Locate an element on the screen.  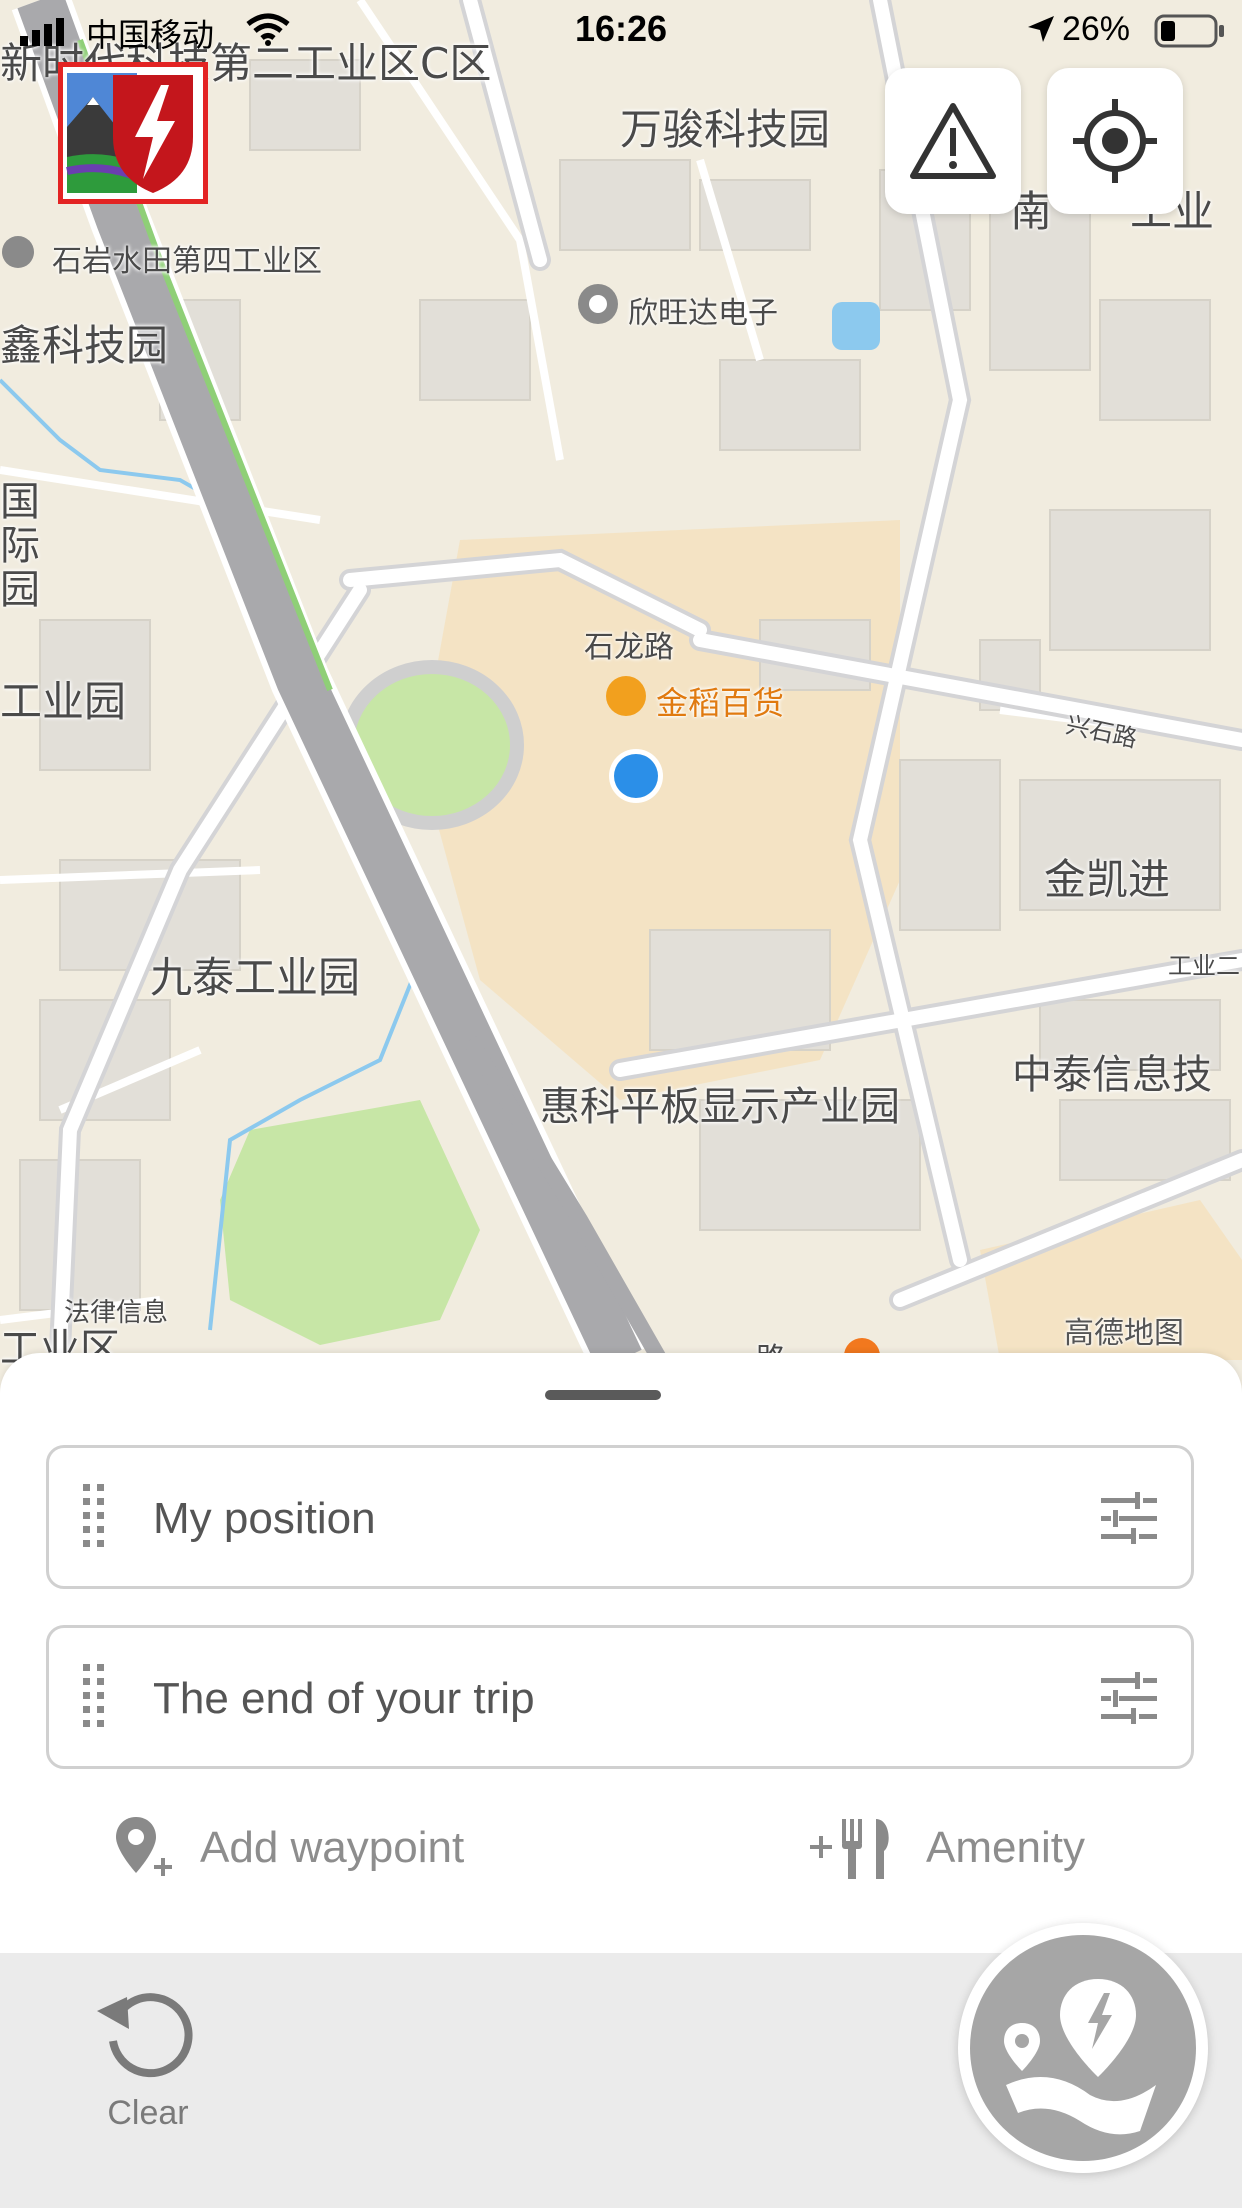
sheet-drag-handle is located at coordinates (603, 1395).